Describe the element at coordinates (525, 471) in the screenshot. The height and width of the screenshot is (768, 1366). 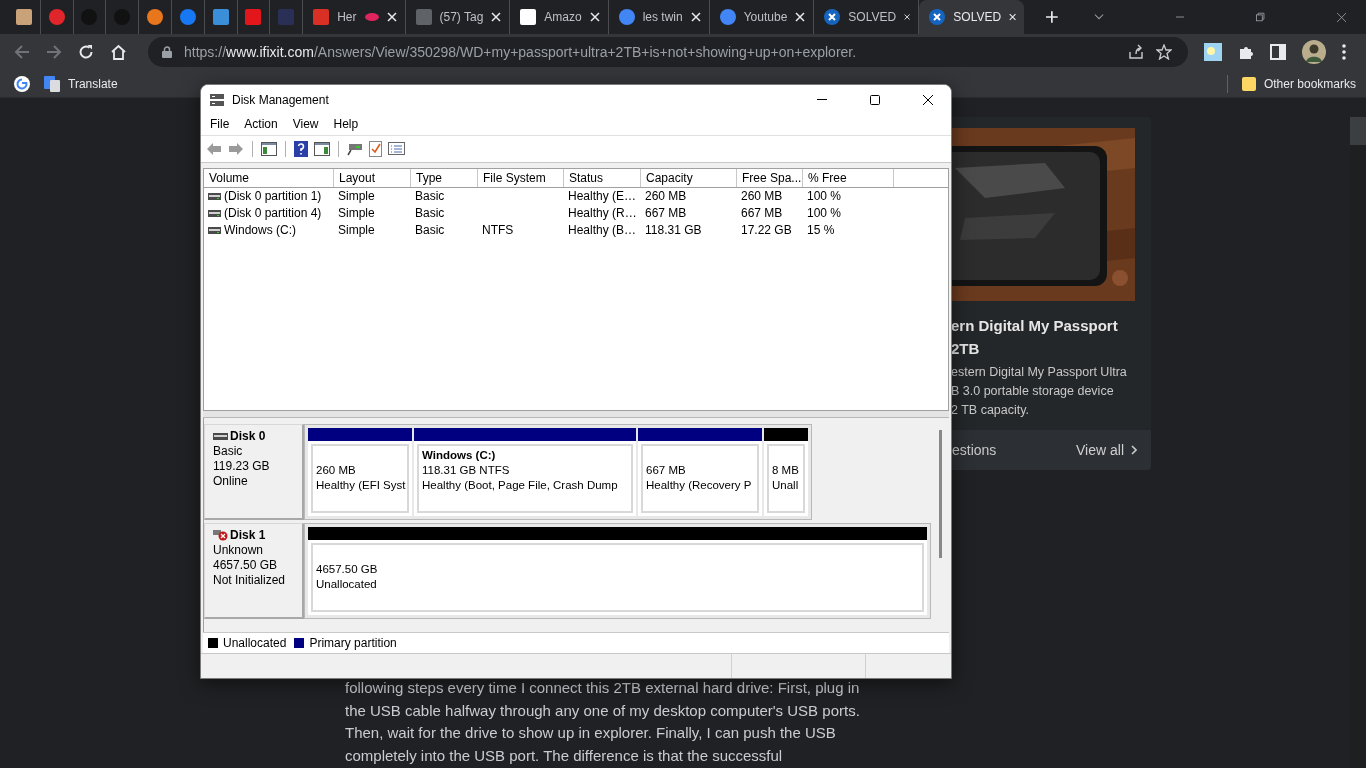
I see `partition-block: Windows (C:) 118.31 GB NTFS Healthy (Boot, Page File, Crash Dump` at that location.